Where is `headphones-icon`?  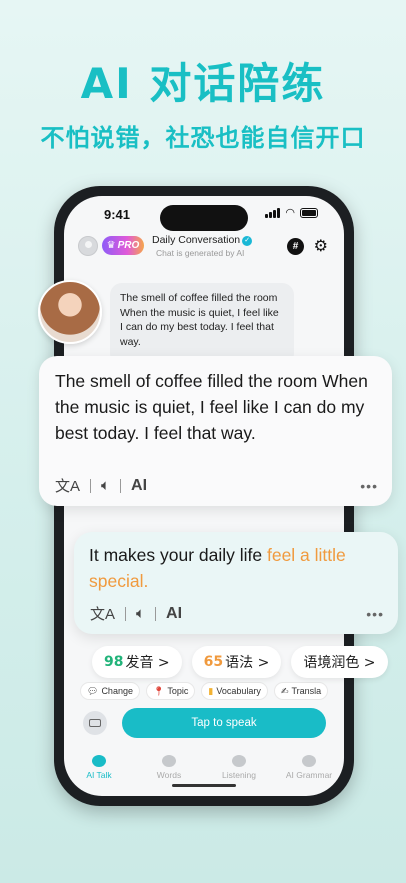
headphones-icon is located at coordinates (239, 761).